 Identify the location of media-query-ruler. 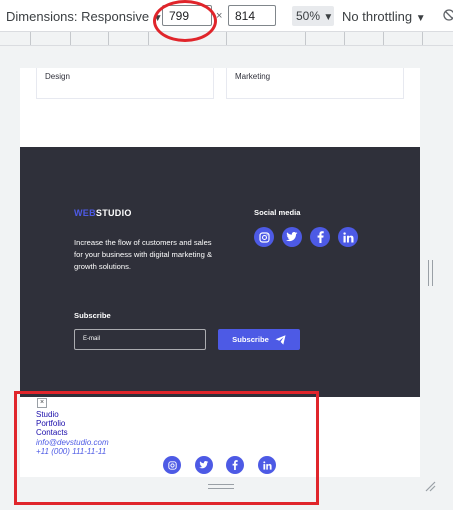
(226, 39).